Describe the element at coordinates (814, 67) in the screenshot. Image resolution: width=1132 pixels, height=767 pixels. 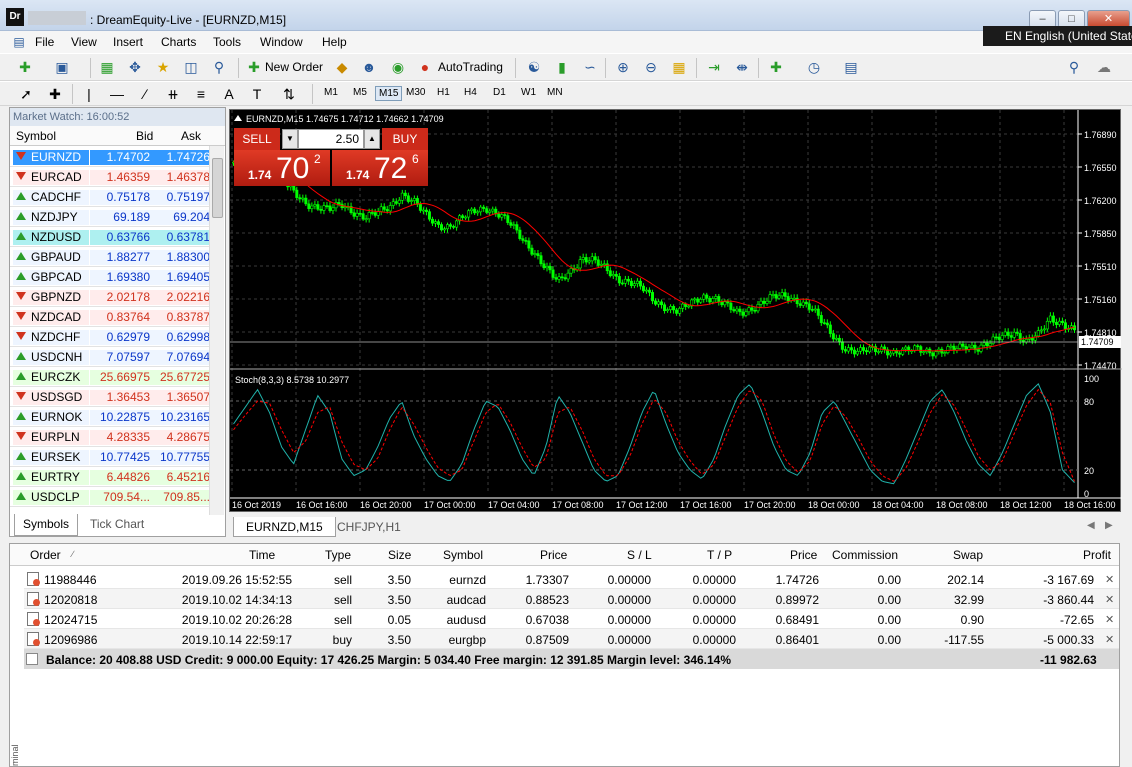
I see `periods-icon: ◷` at that location.